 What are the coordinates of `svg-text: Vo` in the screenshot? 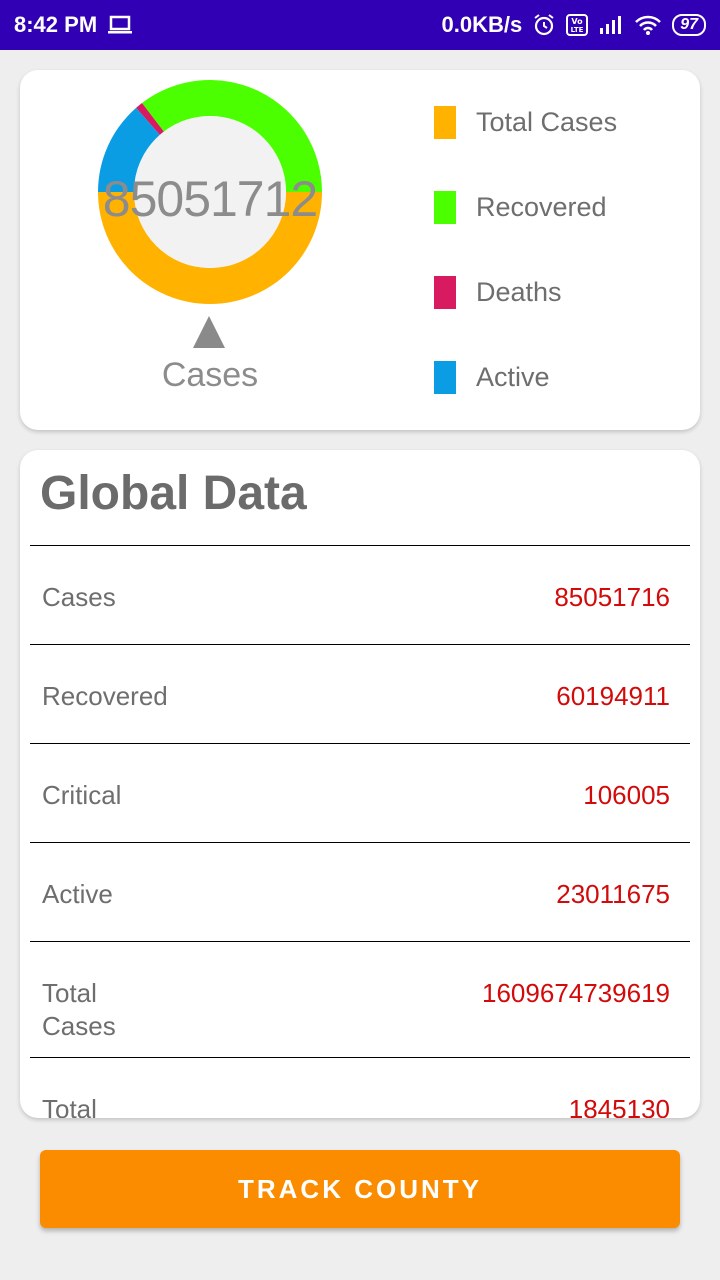 It's located at (578, 21).